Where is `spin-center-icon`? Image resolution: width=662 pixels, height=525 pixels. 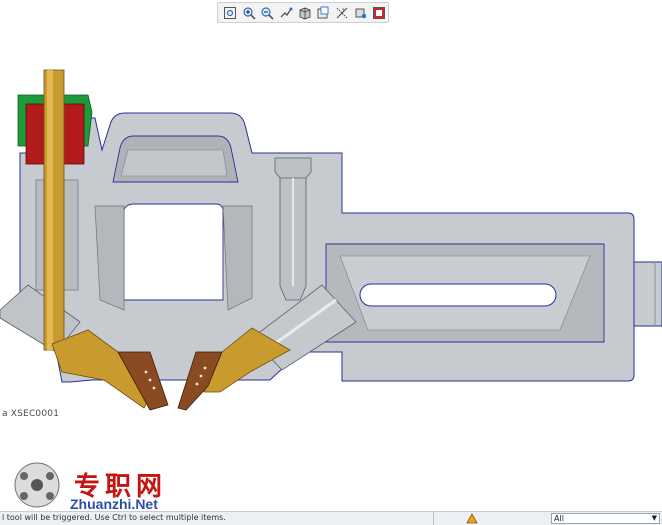 spin-center-icon is located at coordinates (360, 13).